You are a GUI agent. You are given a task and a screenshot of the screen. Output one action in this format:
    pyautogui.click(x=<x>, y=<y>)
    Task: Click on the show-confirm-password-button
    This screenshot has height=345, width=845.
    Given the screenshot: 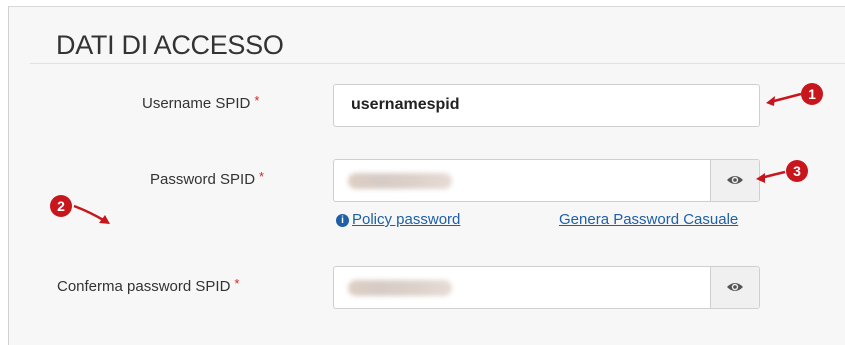 What is the action you would take?
    pyautogui.click(x=734, y=287)
    